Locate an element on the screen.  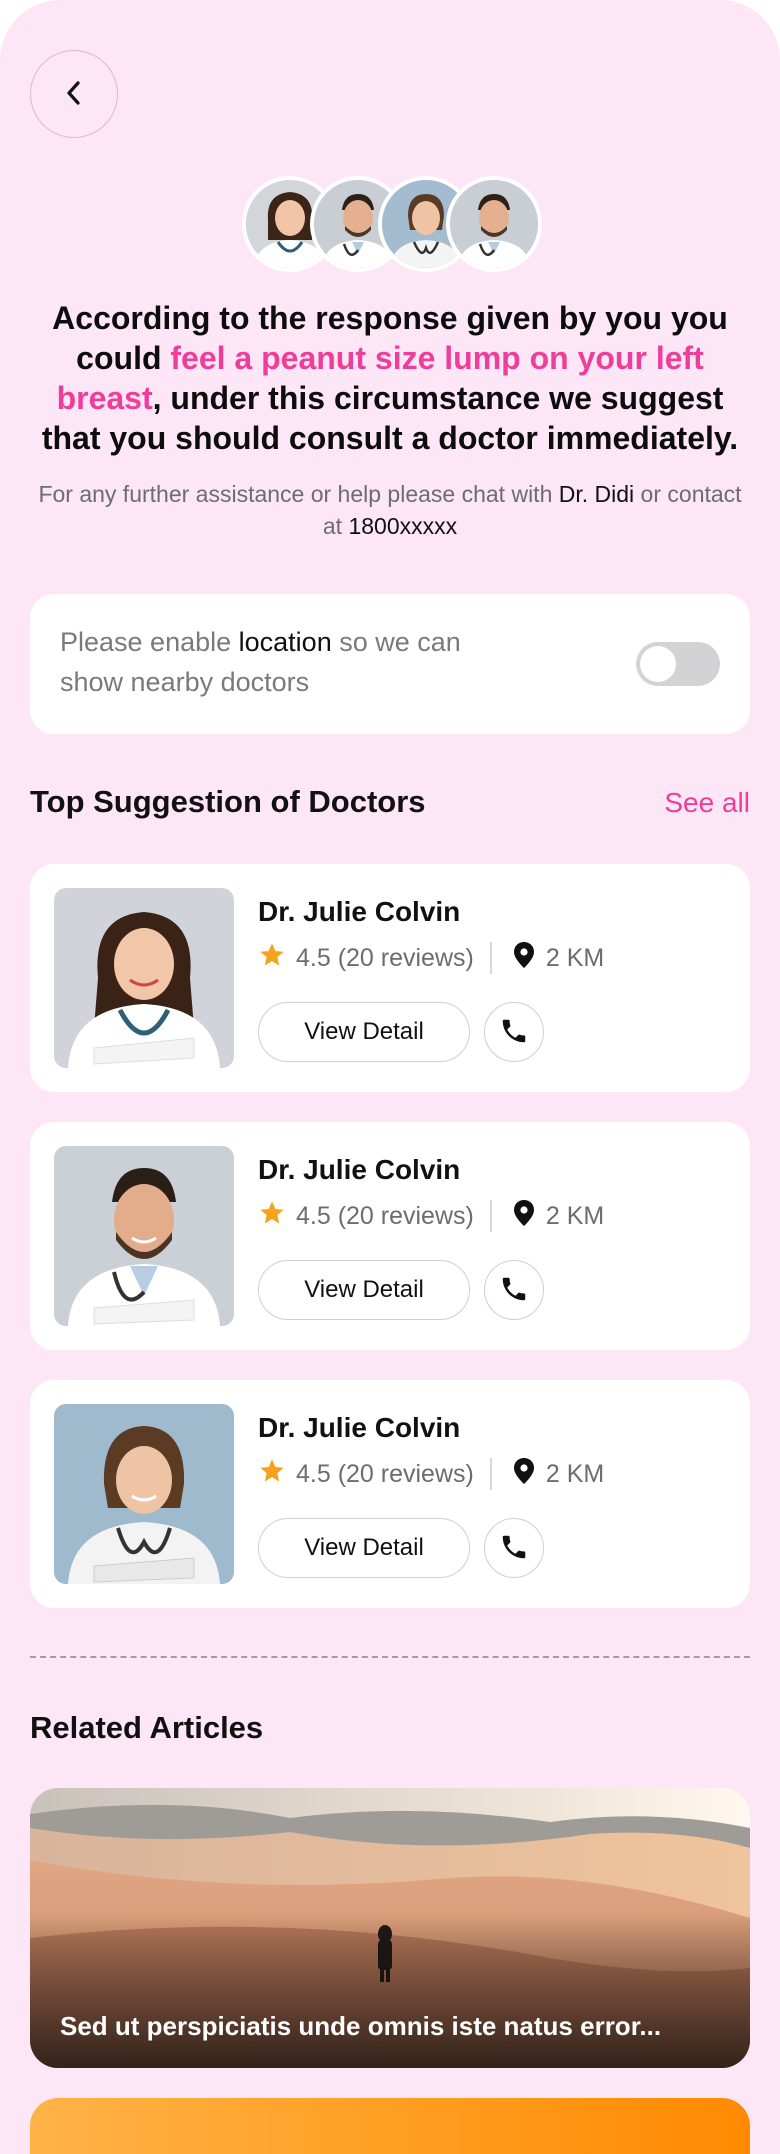
contact-phone: 1800xxxxx is located at coordinates (403, 526).